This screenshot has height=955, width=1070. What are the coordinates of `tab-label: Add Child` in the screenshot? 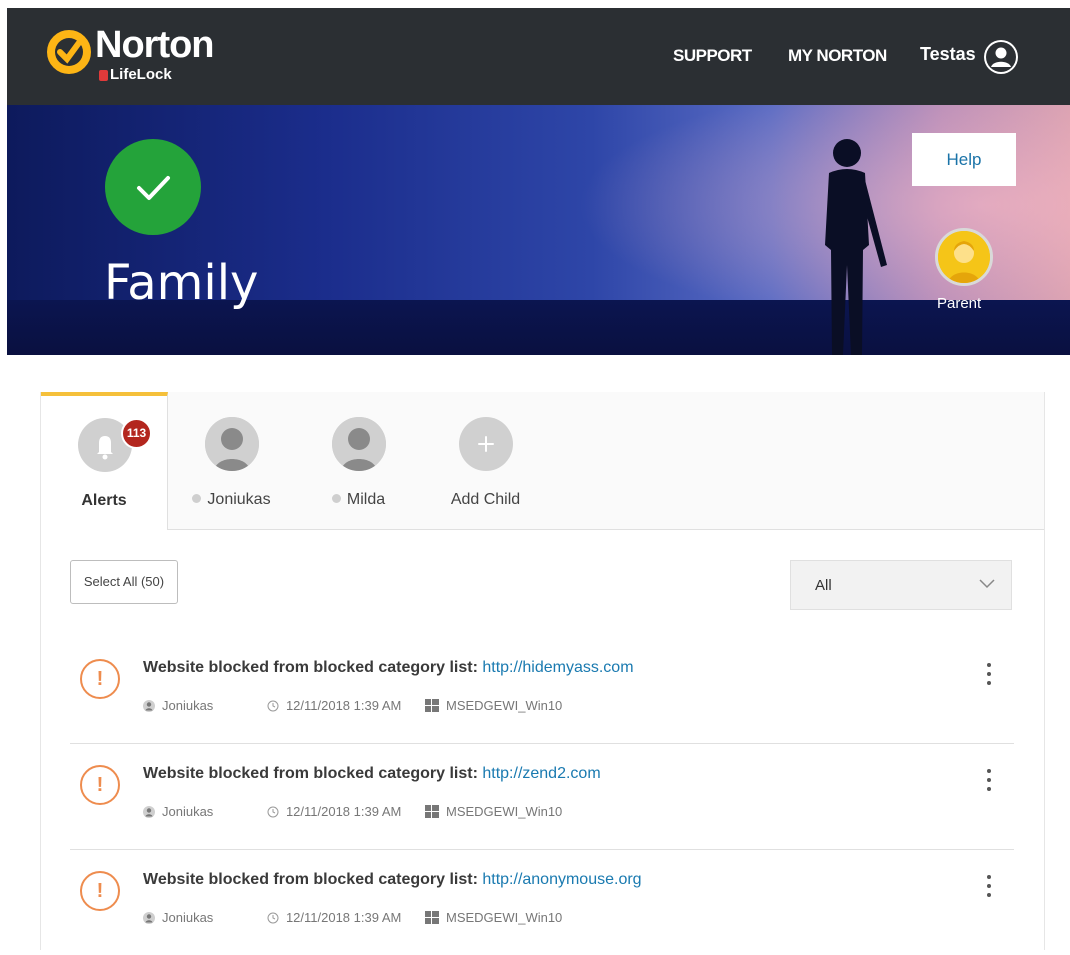 It's located at (485, 499).